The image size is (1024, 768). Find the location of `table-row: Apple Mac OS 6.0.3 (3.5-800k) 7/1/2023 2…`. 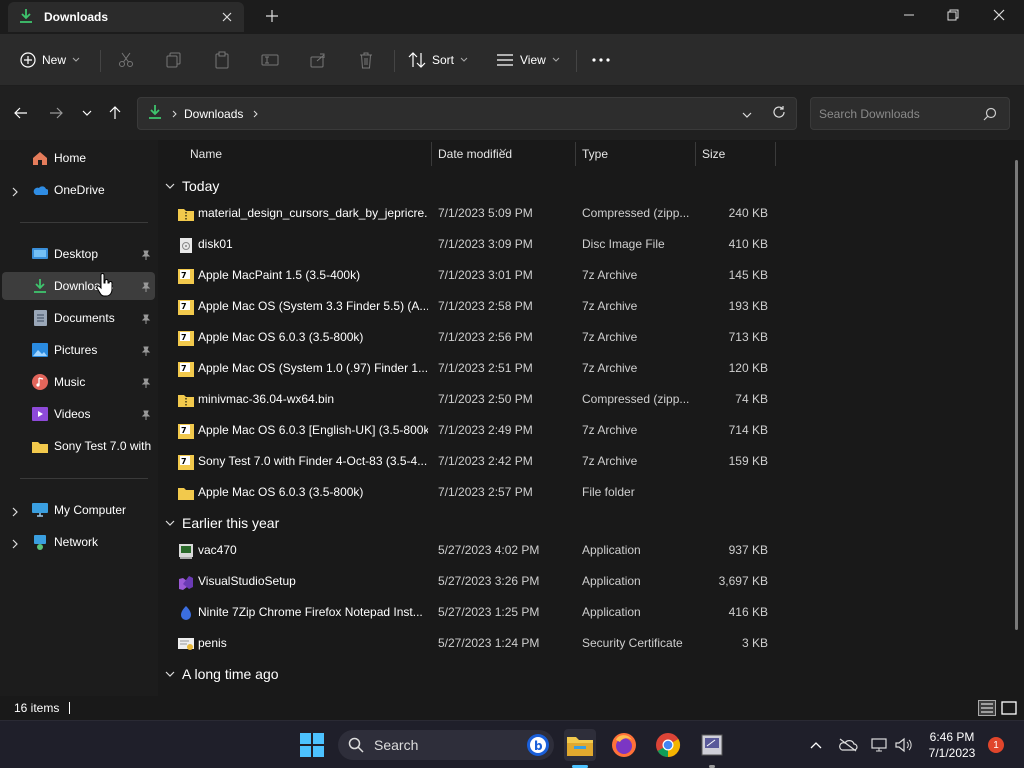

table-row: Apple Mac OS 6.0.3 (3.5-800k) 7/1/2023 2… is located at coordinates (470, 493).